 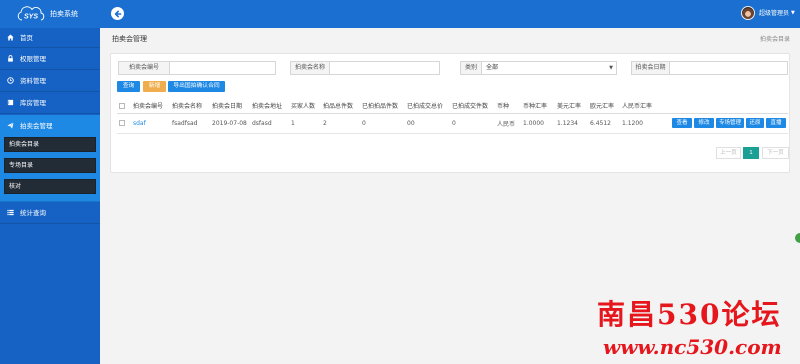 What do you see at coordinates (533, 123) in the screenshot?
I see `table-cell: 1.0000` at bounding box center [533, 123].